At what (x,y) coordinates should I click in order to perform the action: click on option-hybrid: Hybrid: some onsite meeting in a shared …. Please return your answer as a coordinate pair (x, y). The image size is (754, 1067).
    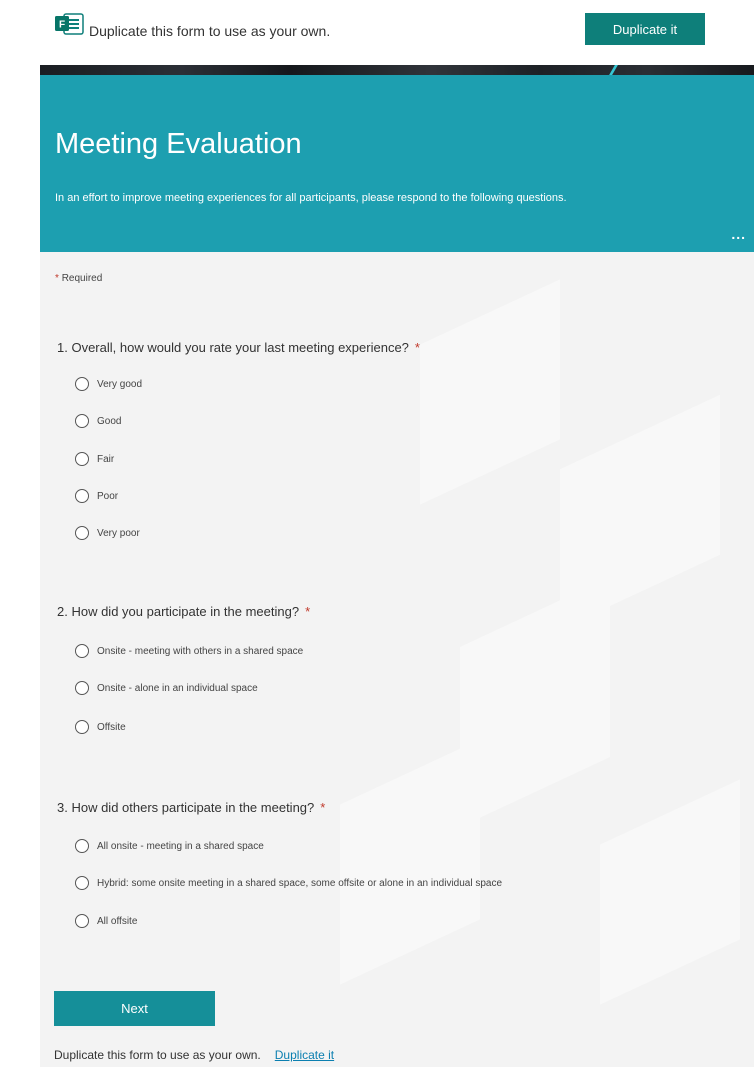
    Looking at the image, I should click on (288, 883).